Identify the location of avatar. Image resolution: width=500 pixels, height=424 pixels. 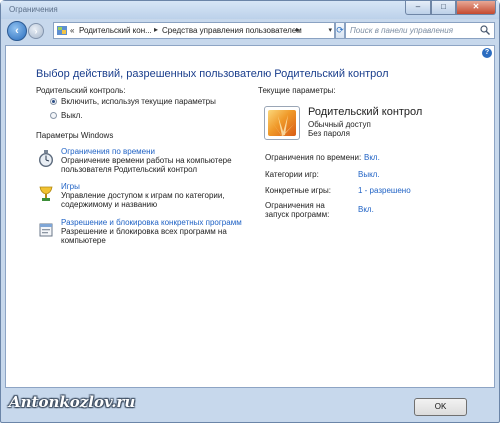
(282, 123).